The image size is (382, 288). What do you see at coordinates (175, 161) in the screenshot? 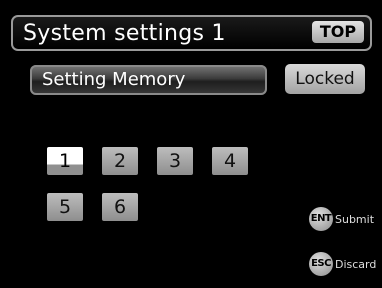
I see `memory-slot-3-button: 3` at bounding box center [175, 161].